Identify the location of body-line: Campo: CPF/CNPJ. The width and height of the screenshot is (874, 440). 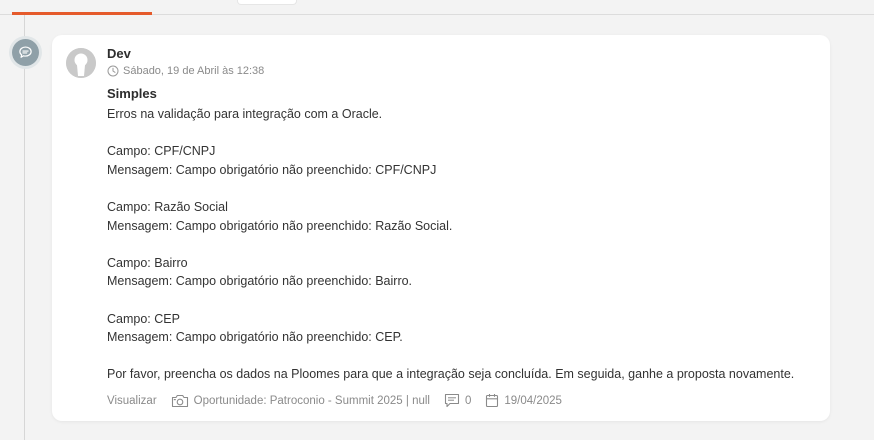
(161, 151).